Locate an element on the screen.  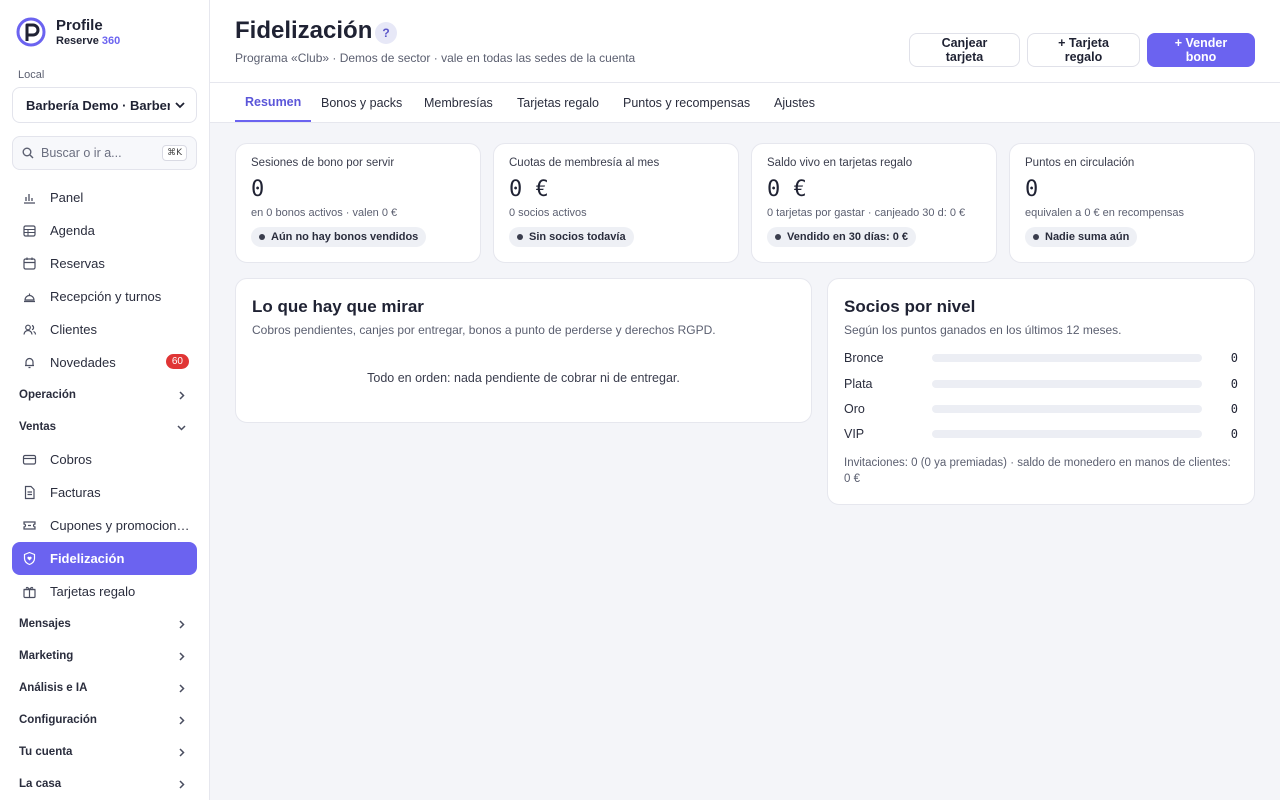
sidebar-item-label: Panel is located at coordinates (67, 197).